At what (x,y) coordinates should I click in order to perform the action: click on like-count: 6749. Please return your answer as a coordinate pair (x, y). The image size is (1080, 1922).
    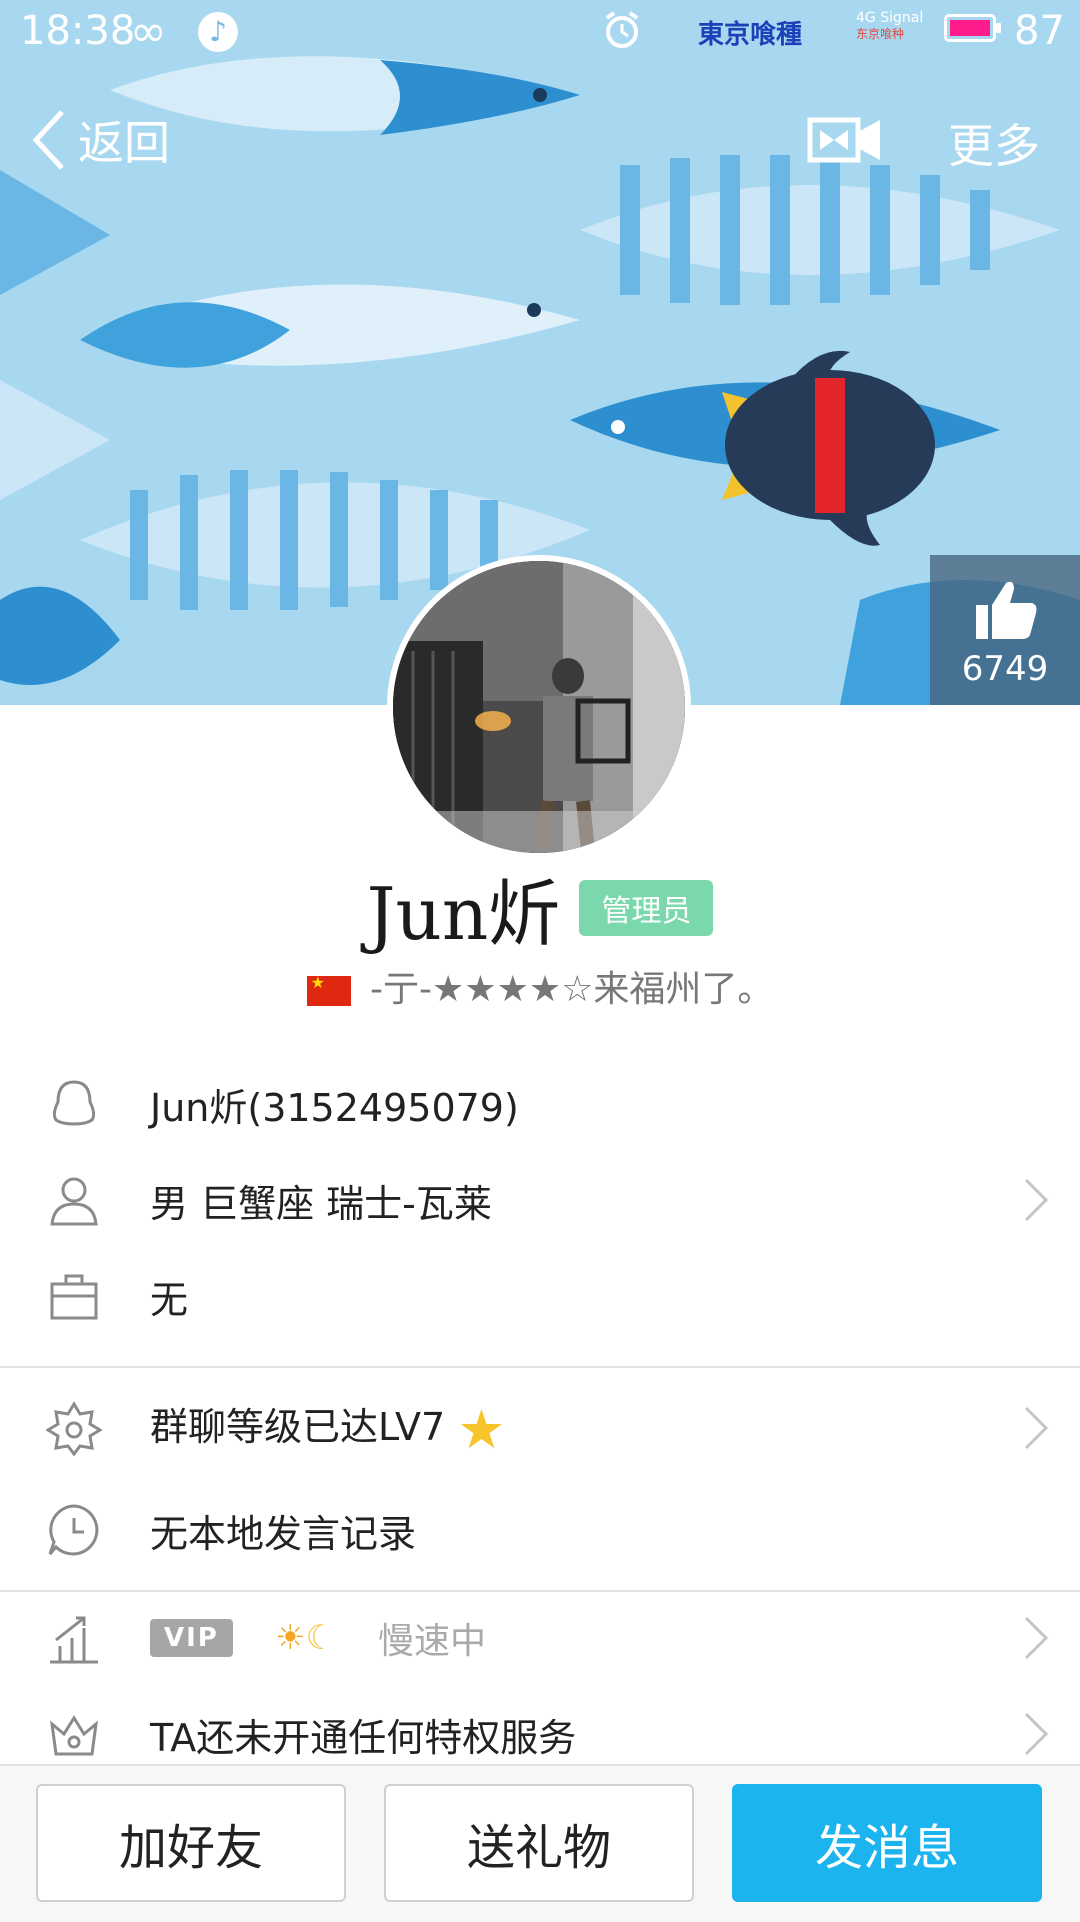
    Looking at the image, I should click on (1005, 669).